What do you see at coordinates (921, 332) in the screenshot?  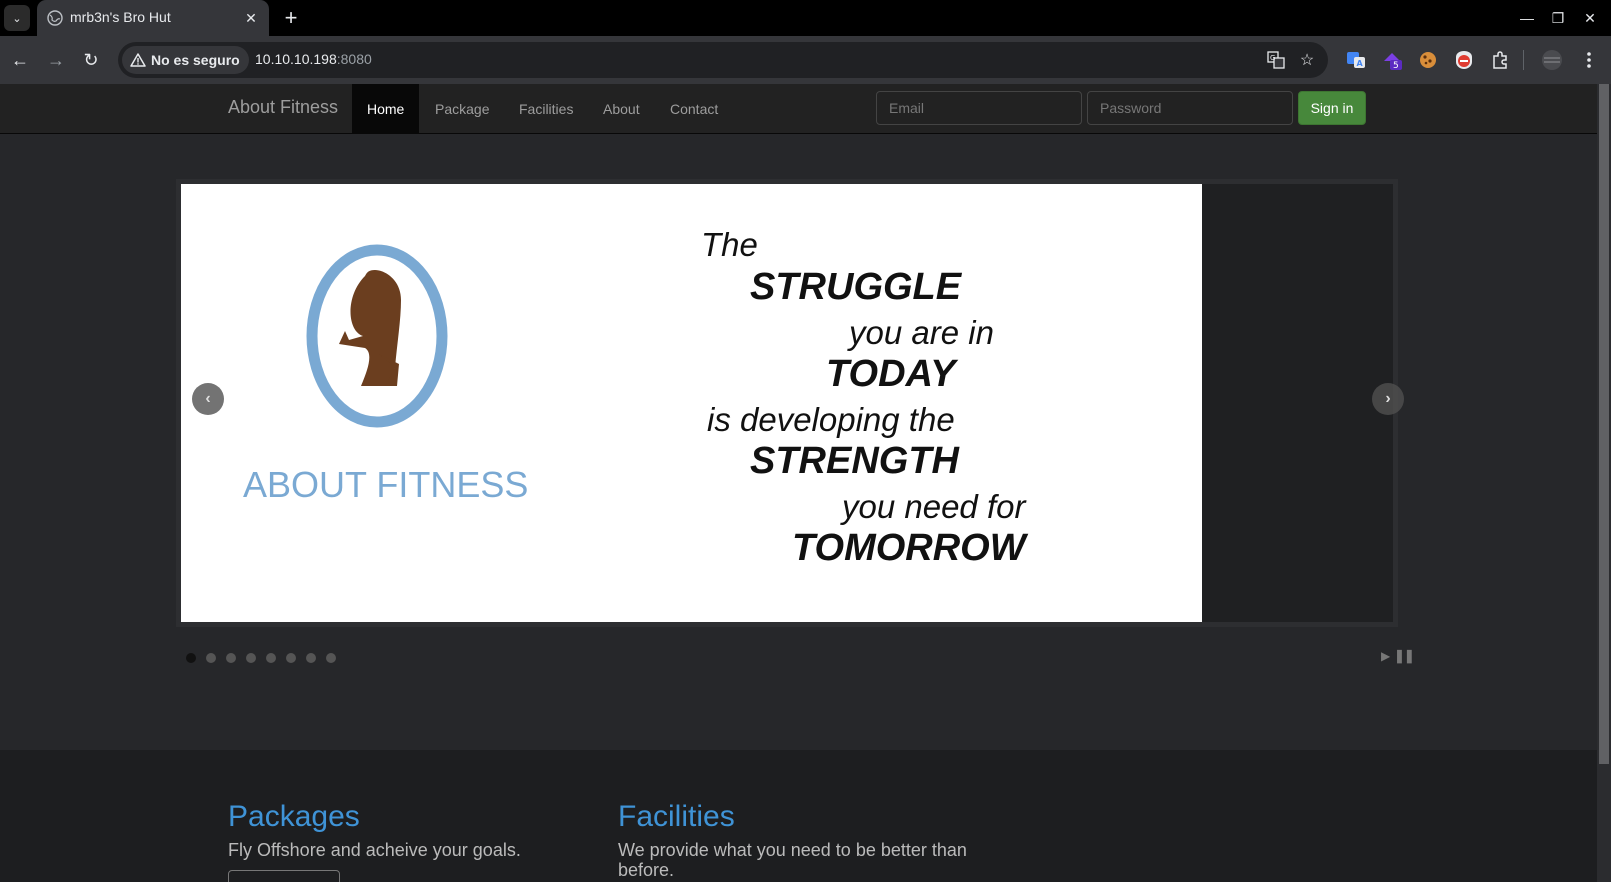 I see `quote-line: you are in` at bounding box center [921, 332].